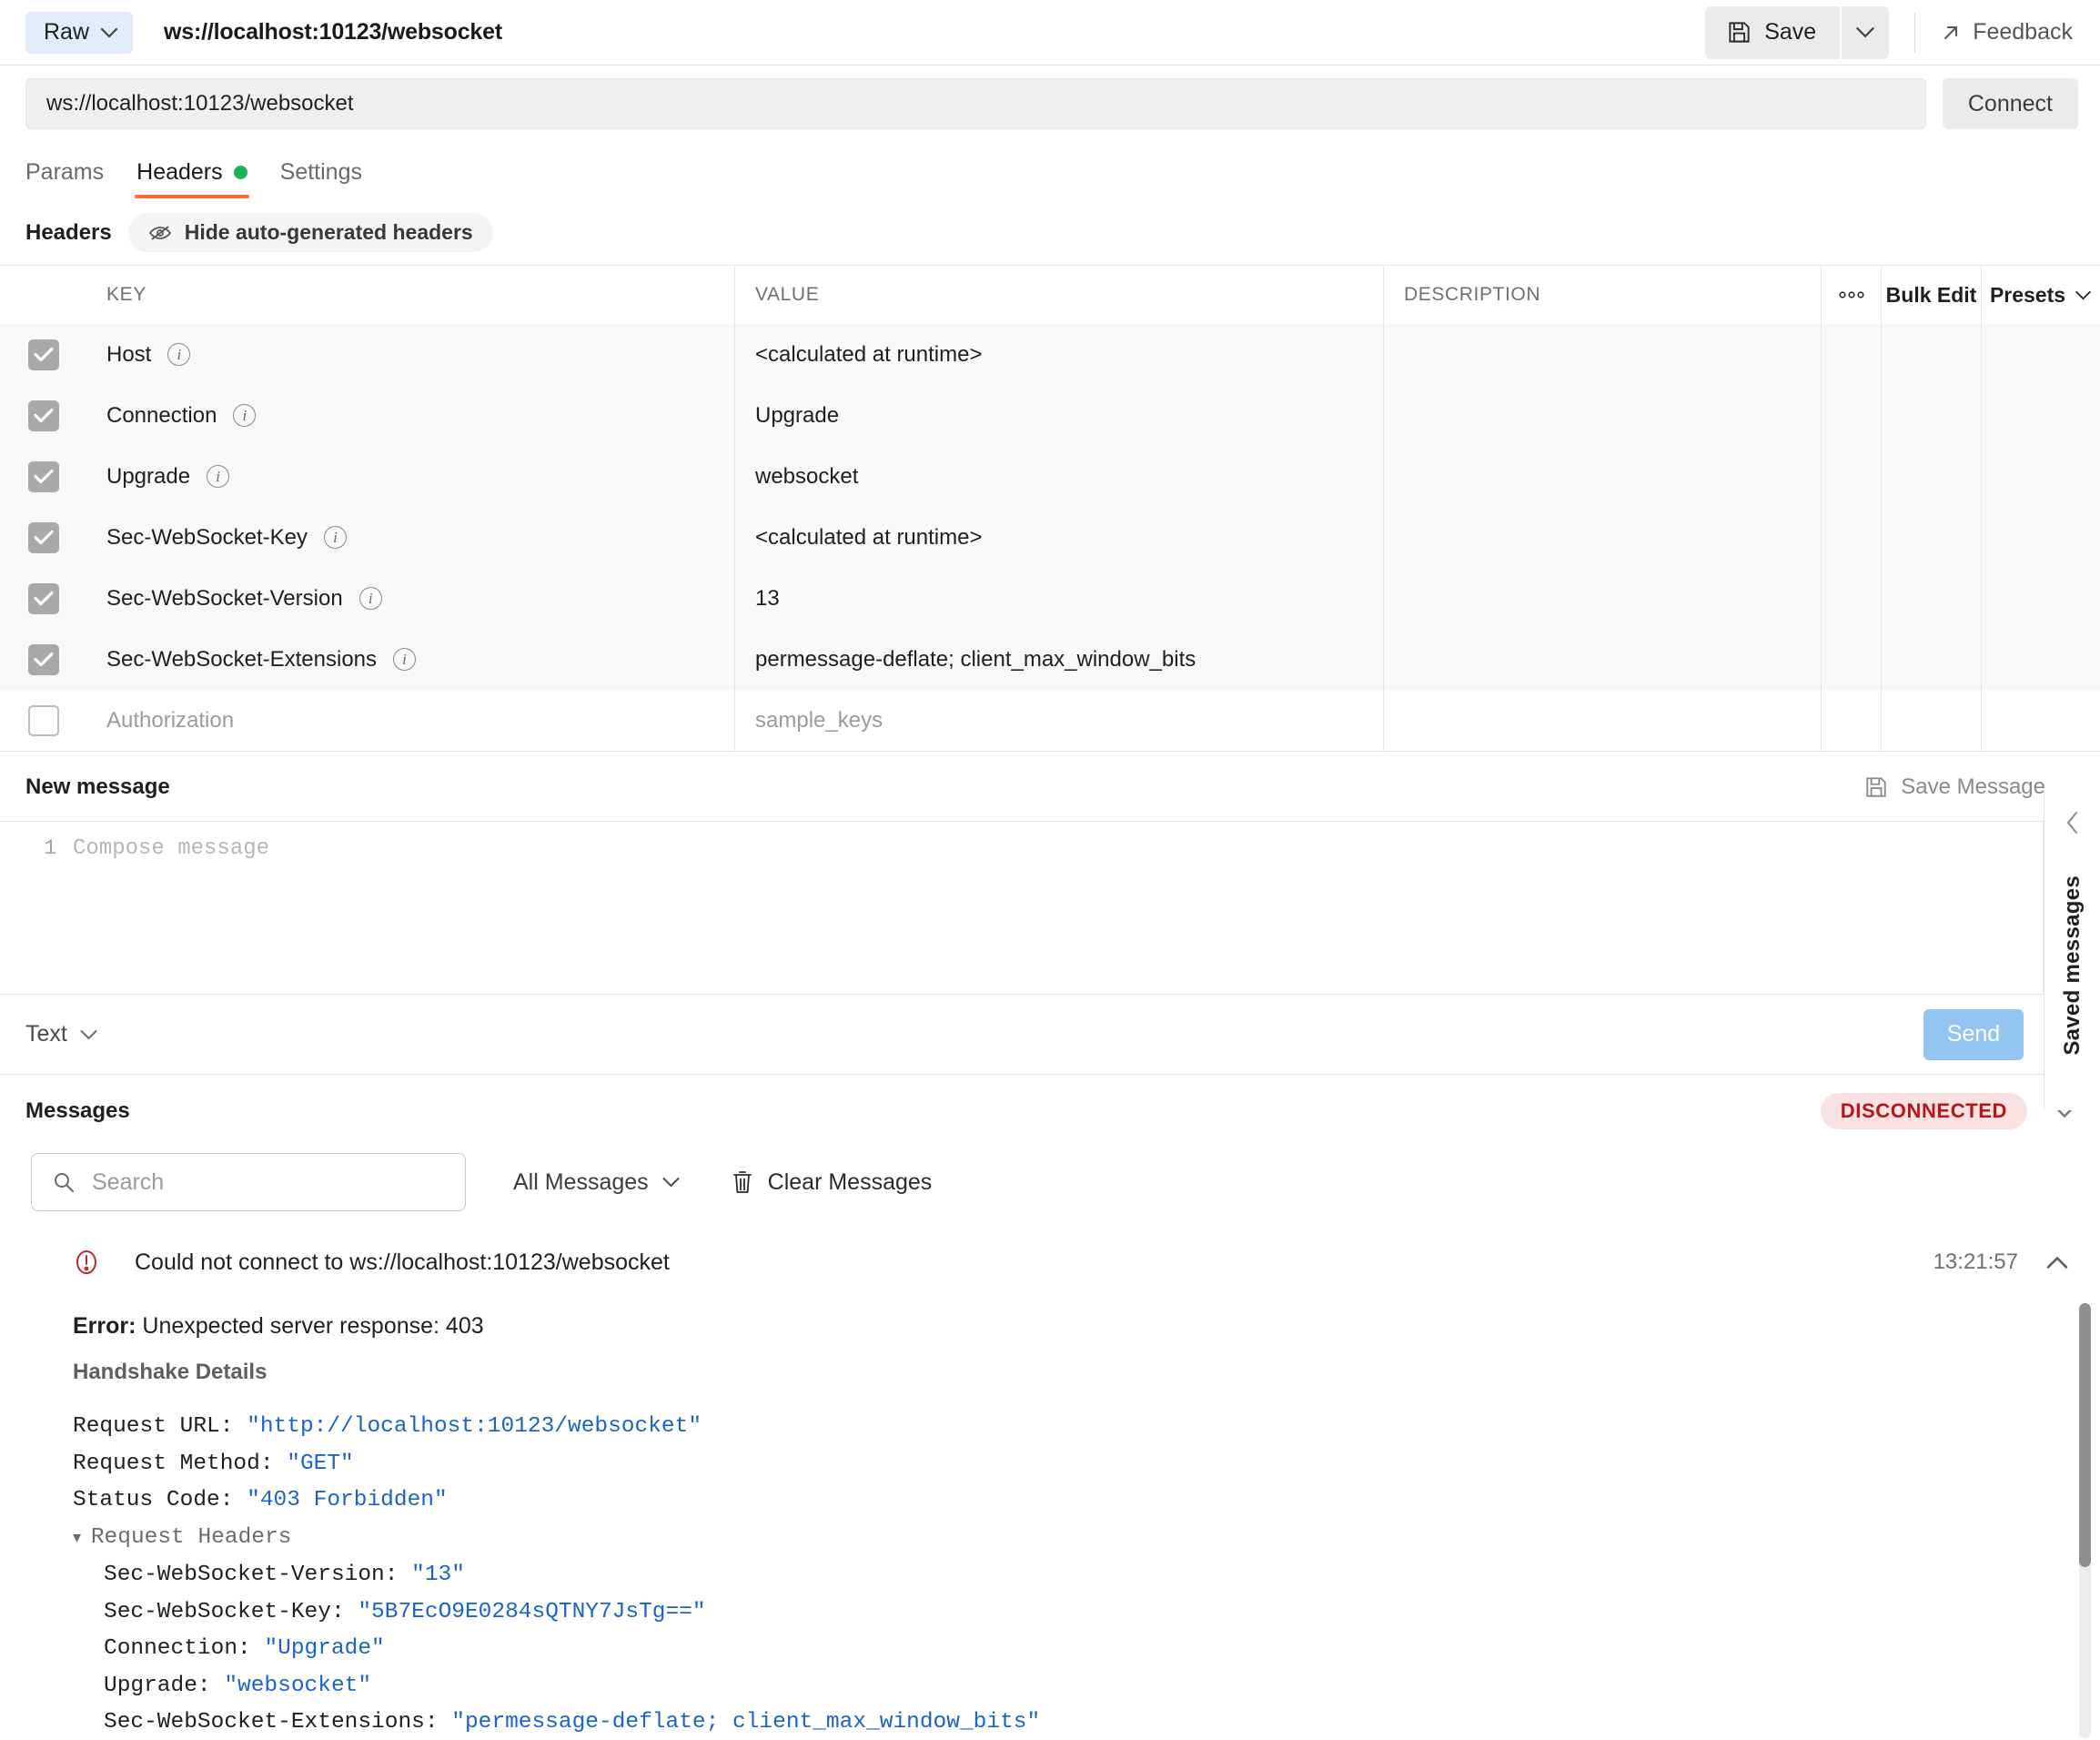 The height and width of the screenshot is (1740, 2100). Describe the element at coordinates (192, 179) in the screenshot. I see `tab-headers: Headers` at that location.